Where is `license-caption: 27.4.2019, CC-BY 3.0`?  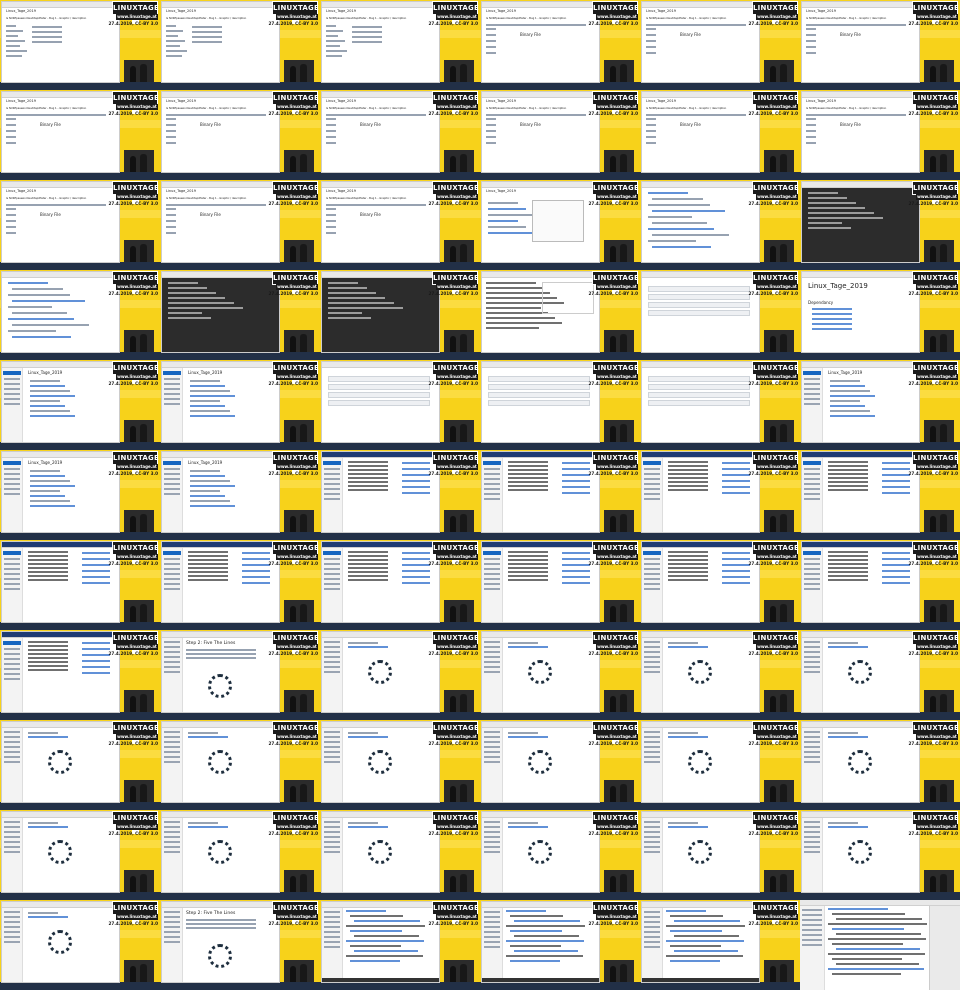 license-caption: 27.4.2019, CC-BY 3.0 is located at coordinates (453, 383).